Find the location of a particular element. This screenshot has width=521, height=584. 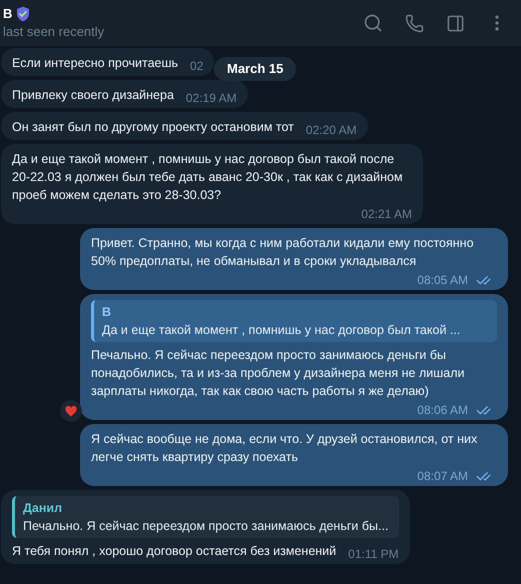

date-pill: March 15 is located at coordinates (255, 69).